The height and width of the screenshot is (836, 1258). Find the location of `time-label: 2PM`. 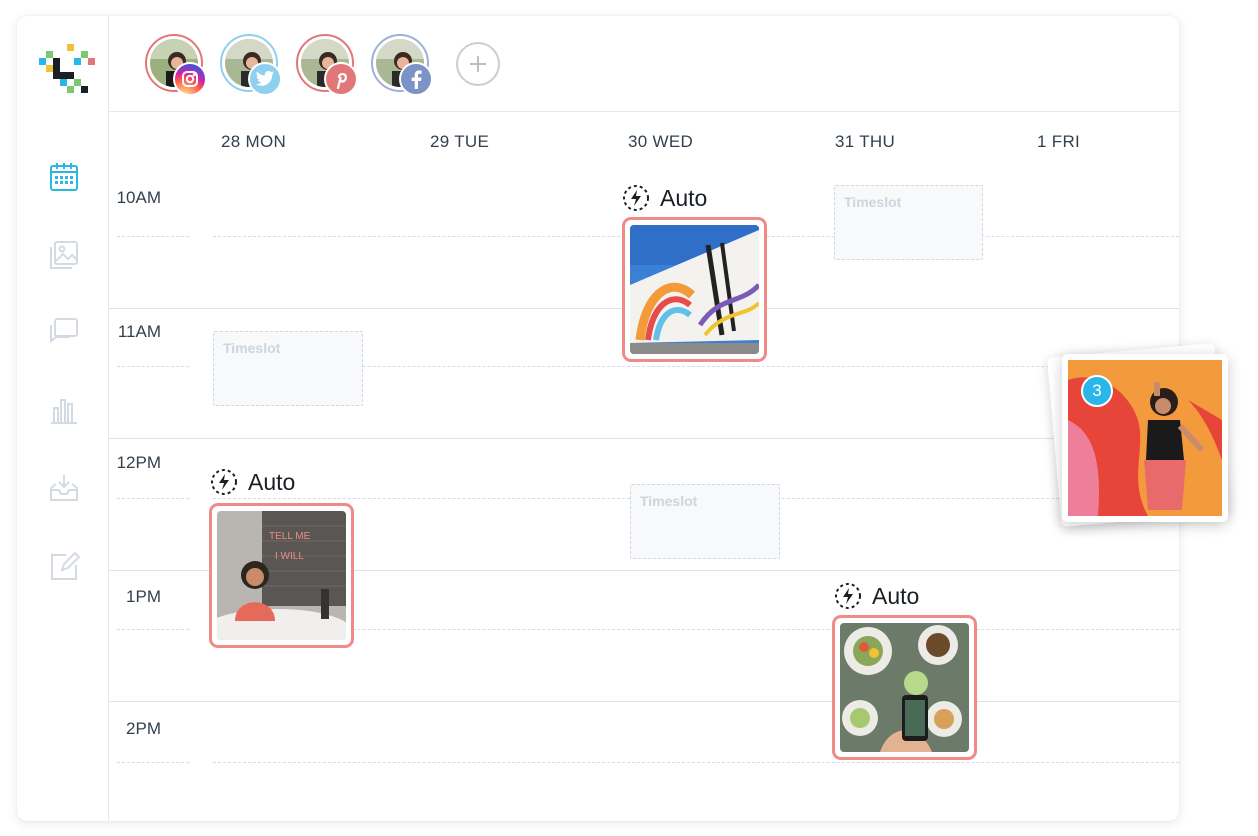

time-label: 2PM is located at coordinates (143, 728).